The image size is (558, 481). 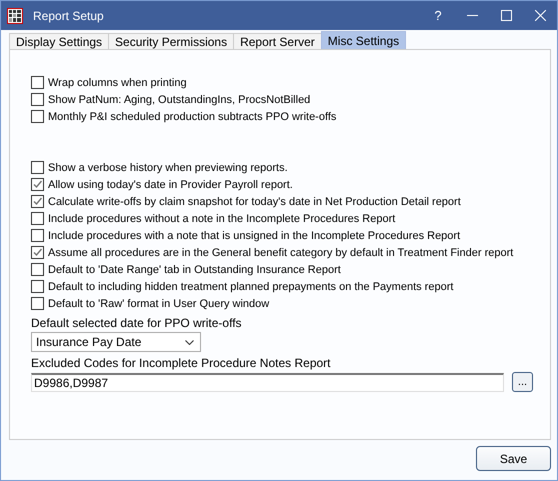 I want to click on tab: Display Settings, so click(x=59, y=41).